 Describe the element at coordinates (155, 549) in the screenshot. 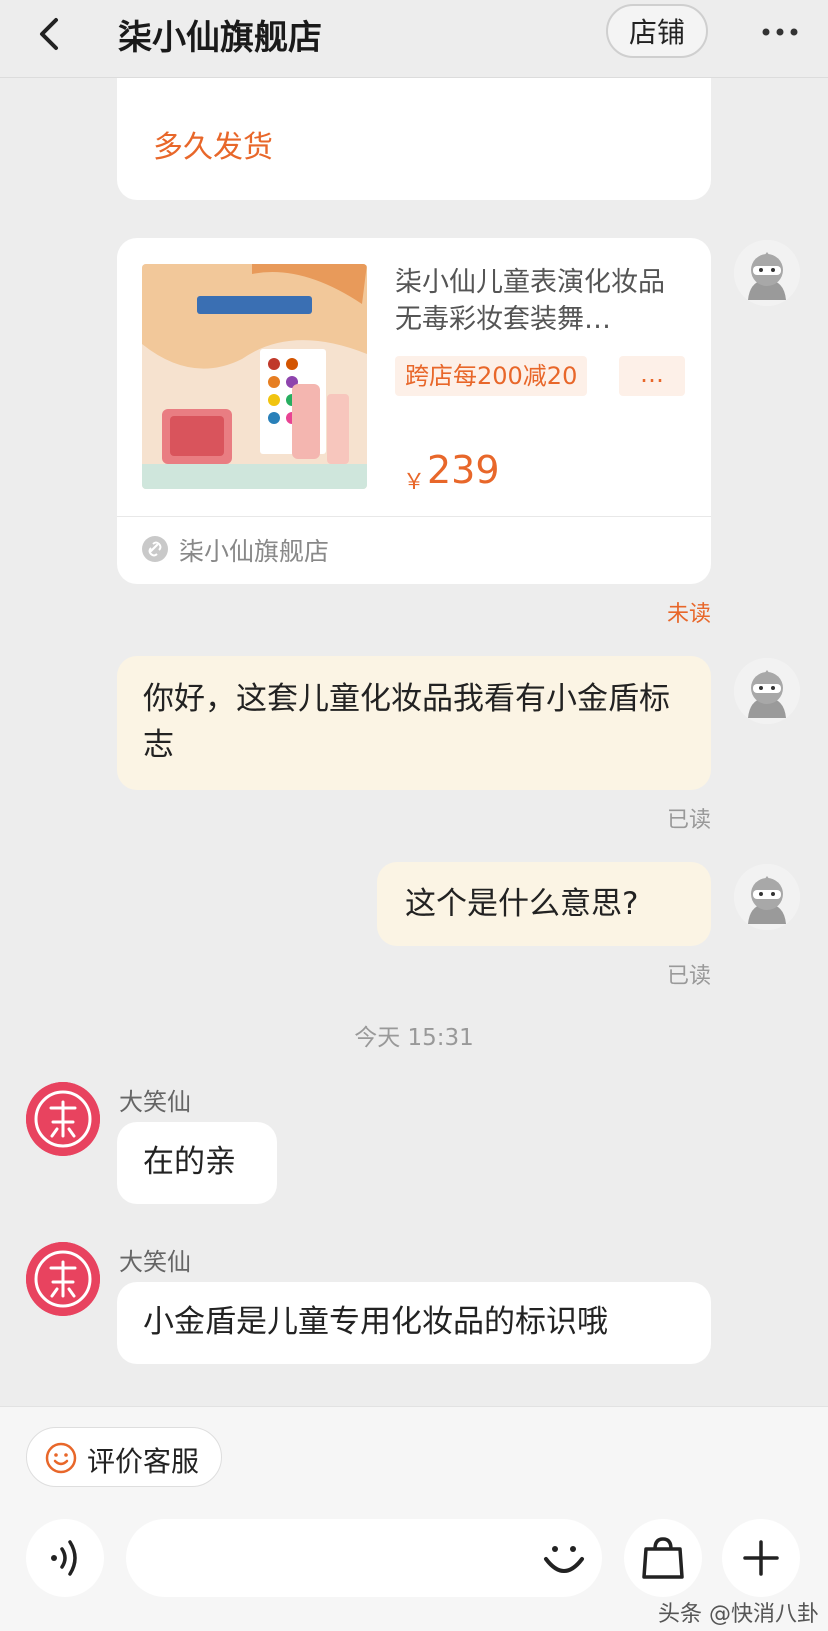

I see `link-icon` at that location.